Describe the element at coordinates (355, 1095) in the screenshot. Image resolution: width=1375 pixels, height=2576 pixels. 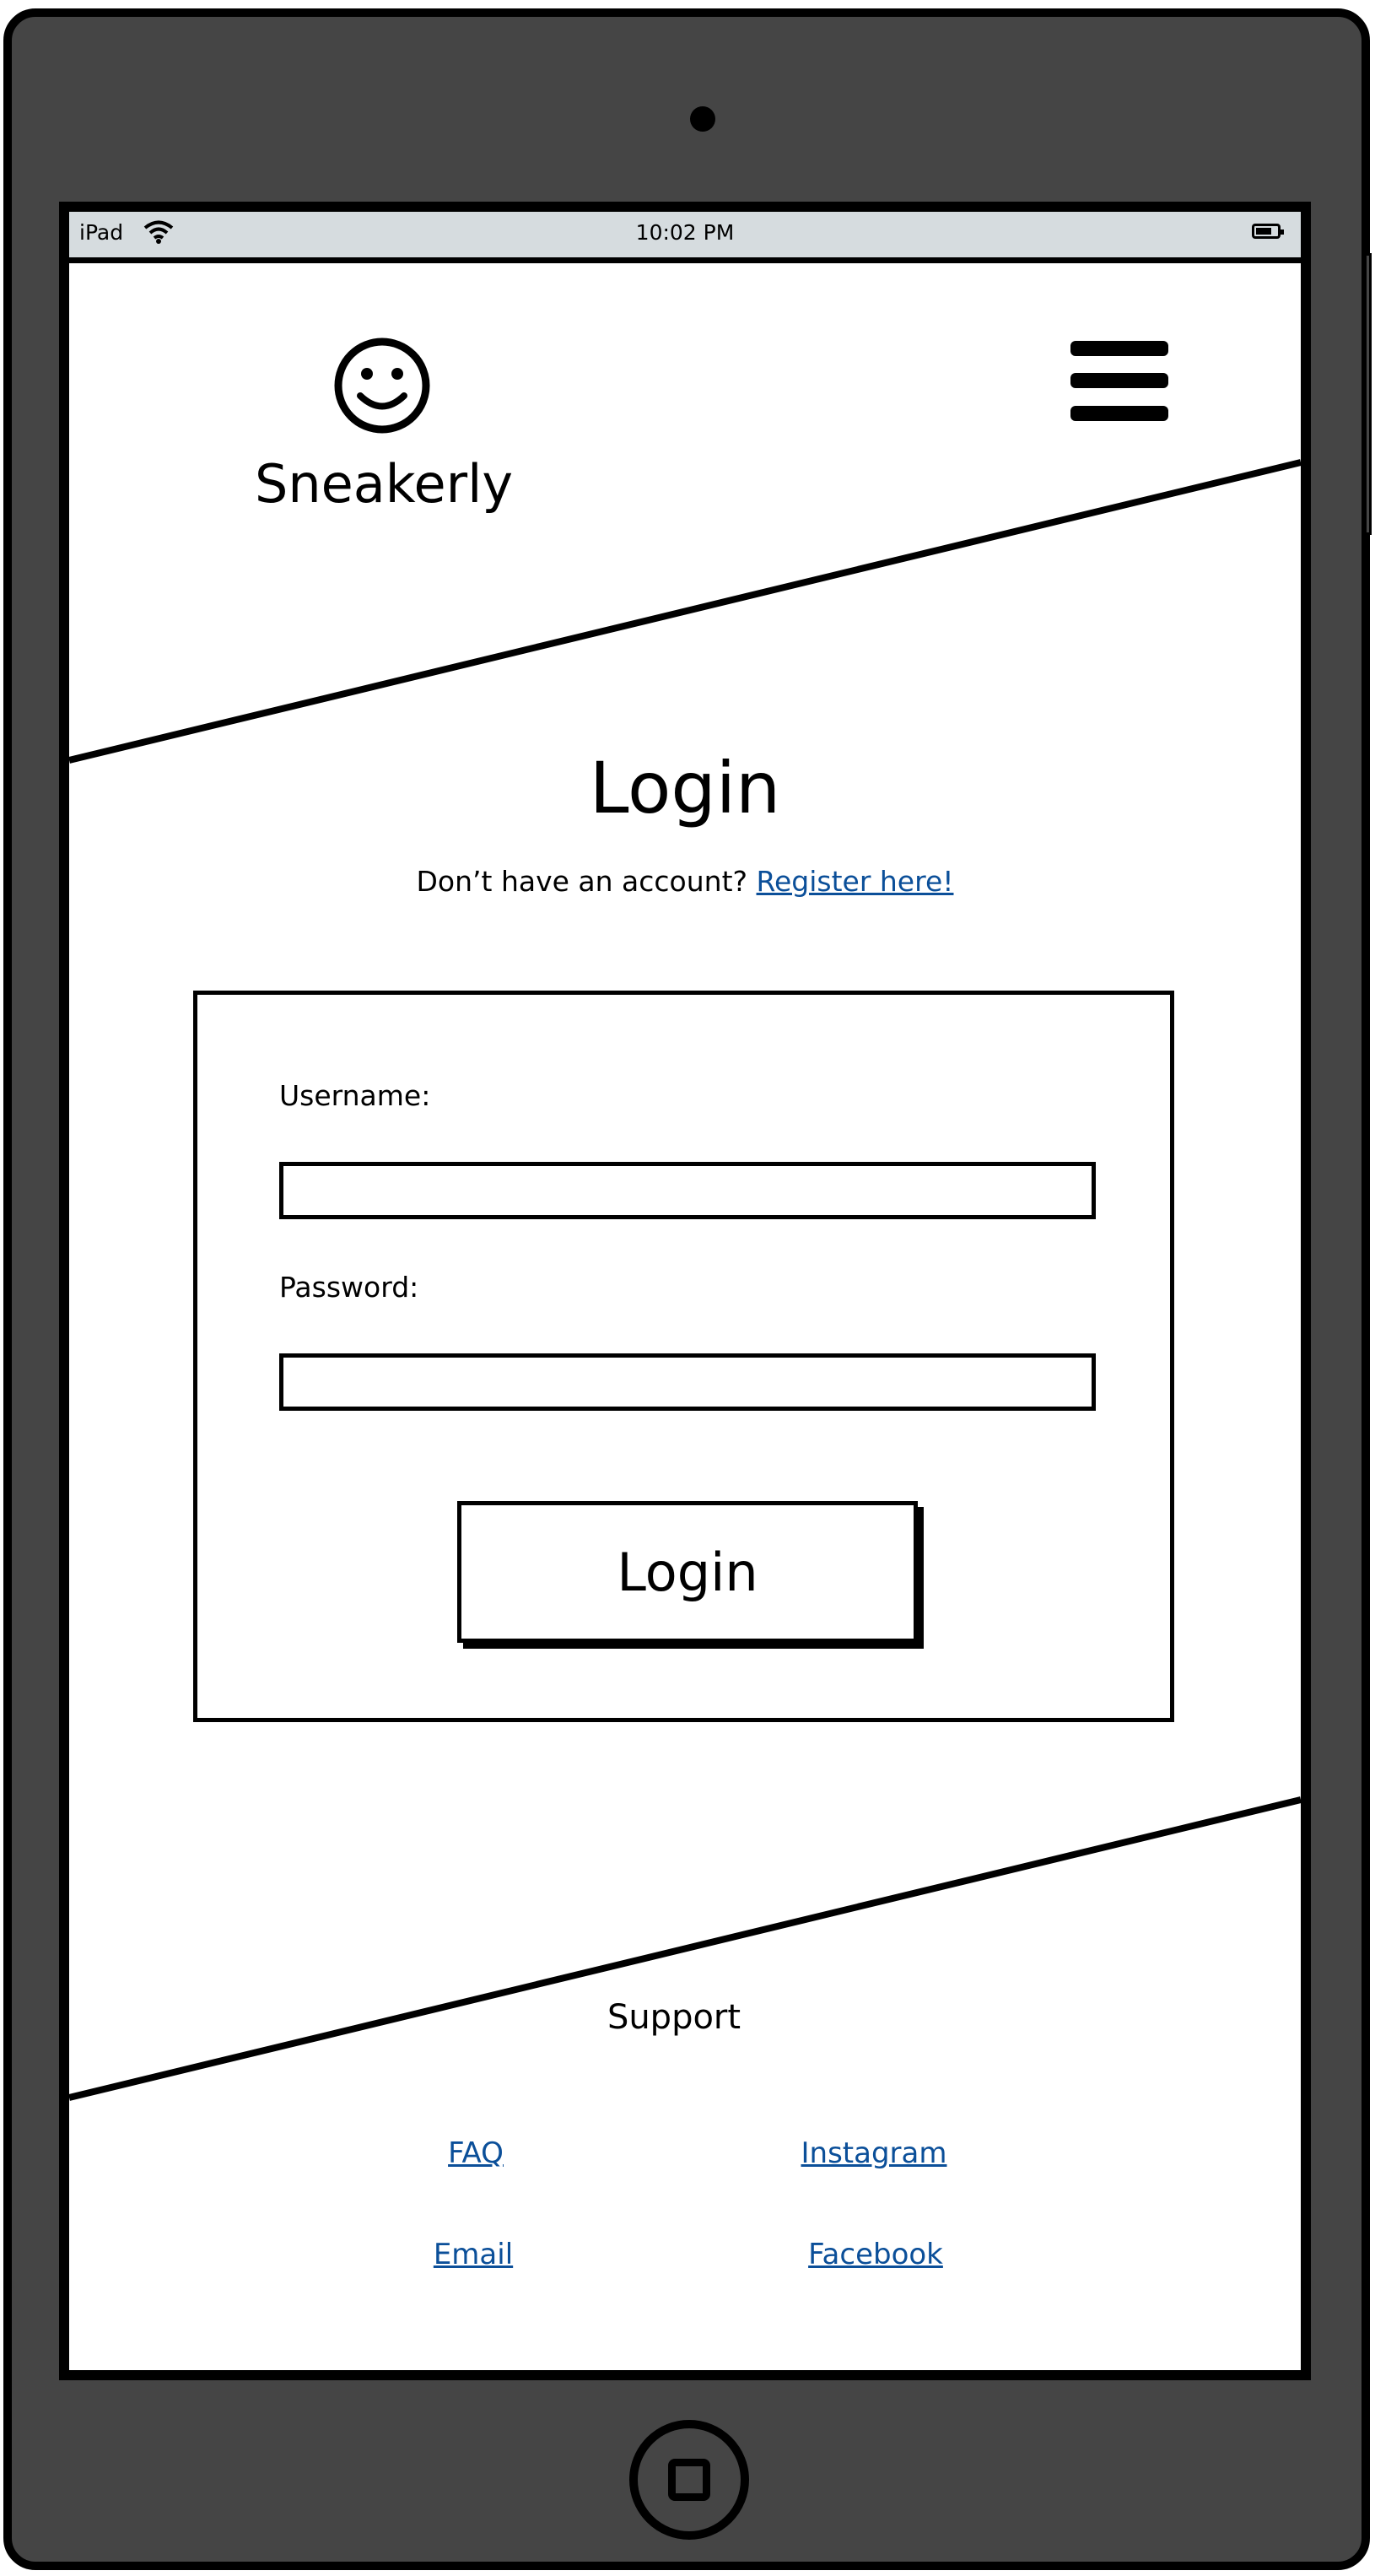
I see `username-label: Username:` at that location.